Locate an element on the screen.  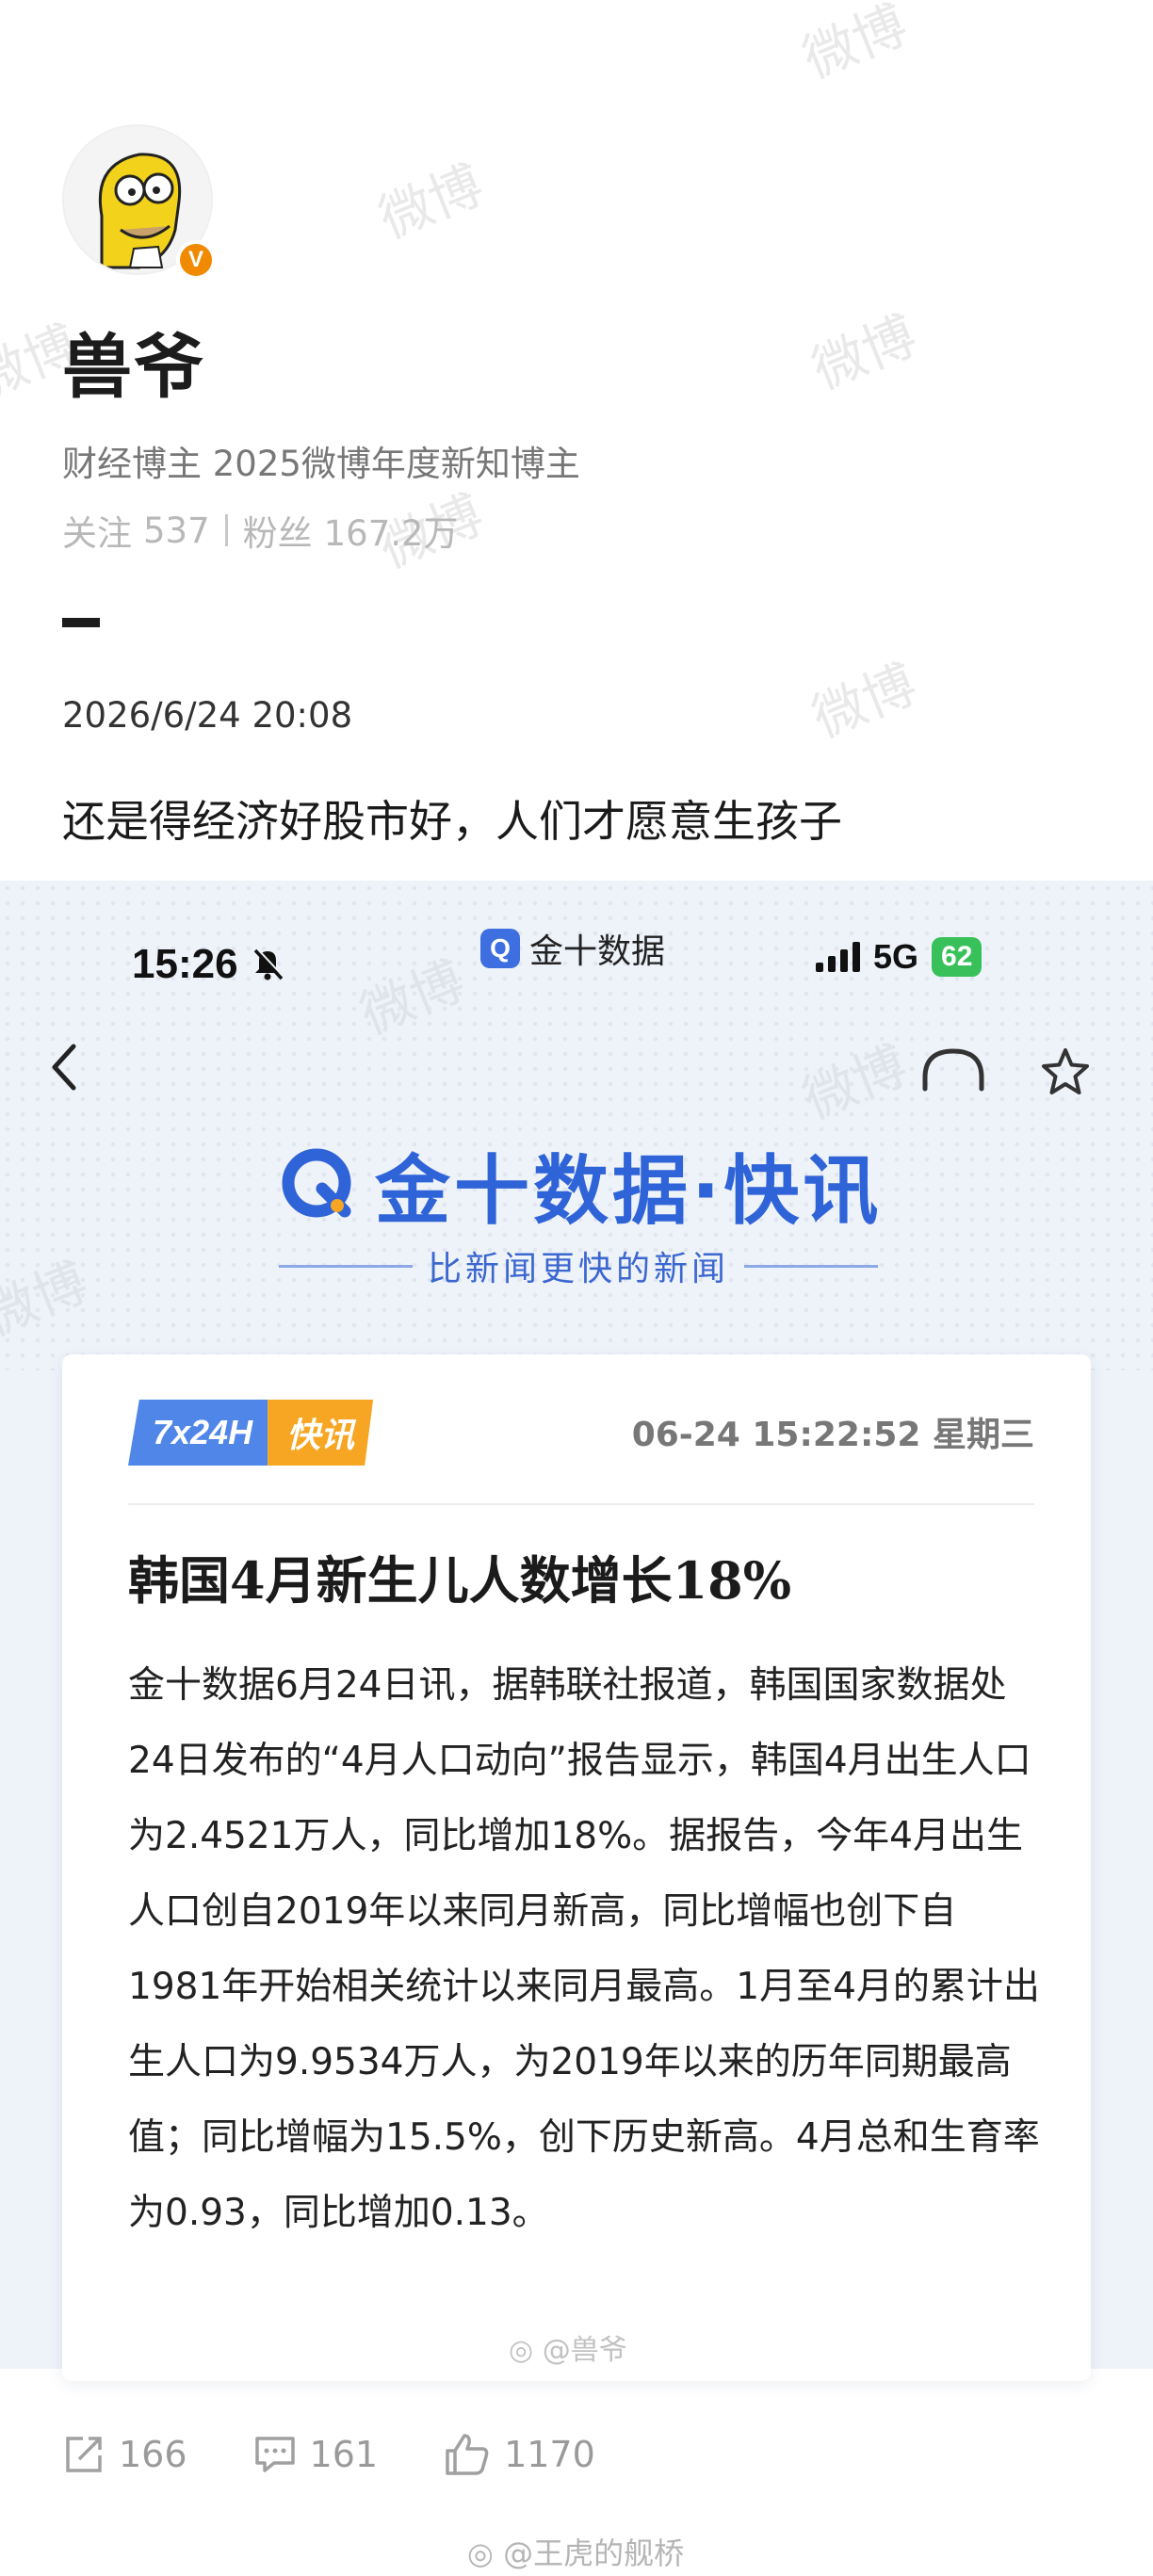
like-icon is located at coordinates (467, 2454).